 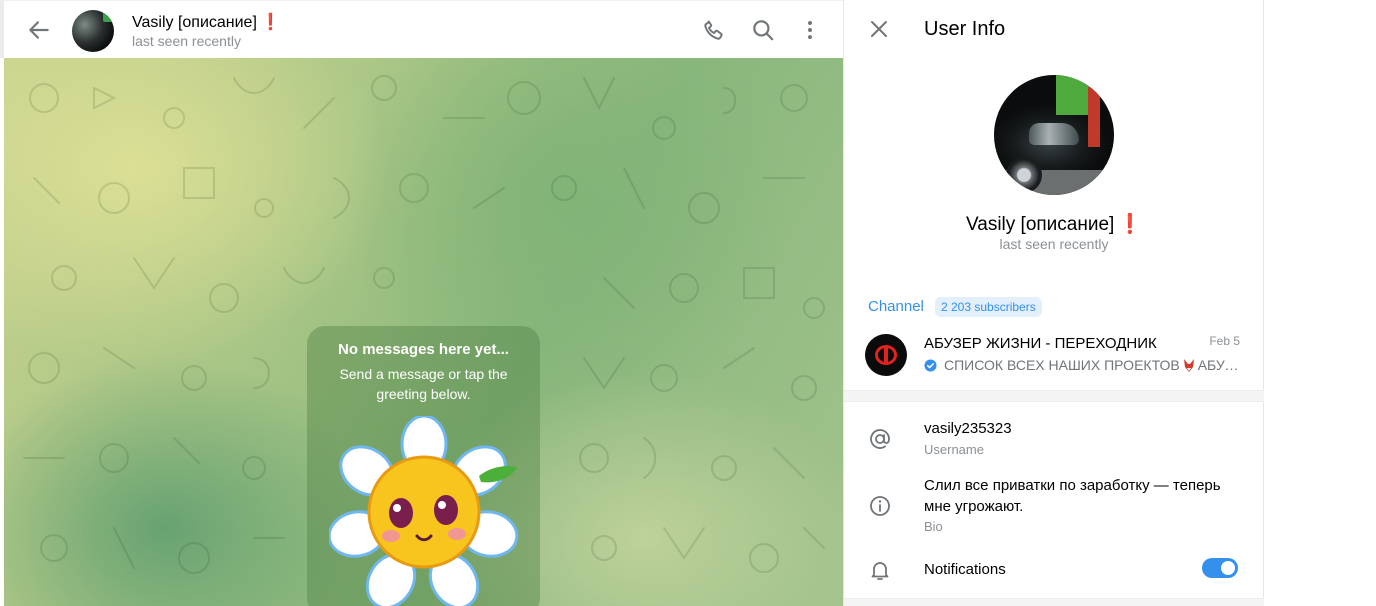 I want to click on more-vertical-icon, so click(x=810, y=30).